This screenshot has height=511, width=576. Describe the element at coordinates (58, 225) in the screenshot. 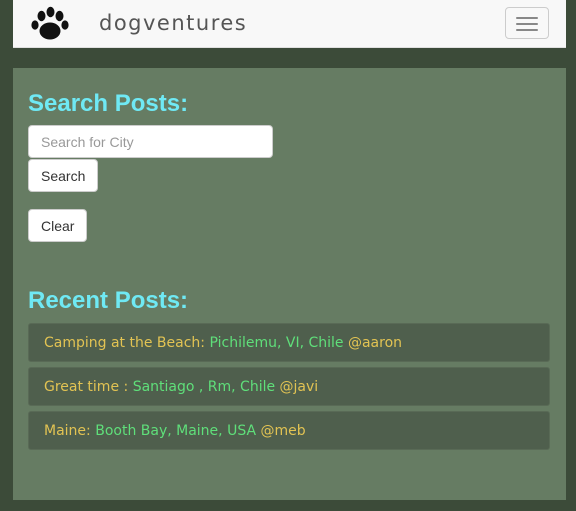

I see `clear-button: Clear` at that location.